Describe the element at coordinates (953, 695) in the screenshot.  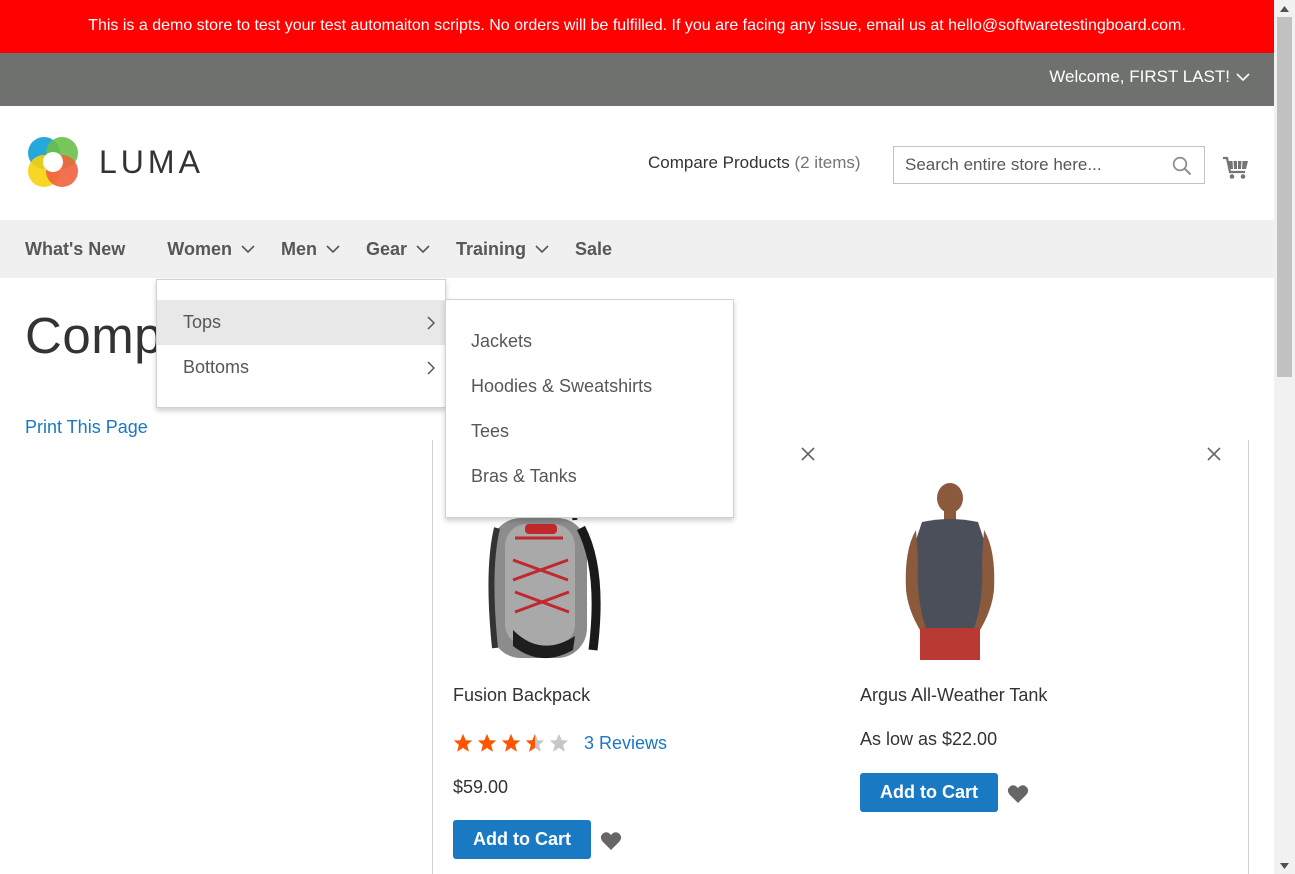
I see `product-name: Argus All-Weather Tank` at that location.